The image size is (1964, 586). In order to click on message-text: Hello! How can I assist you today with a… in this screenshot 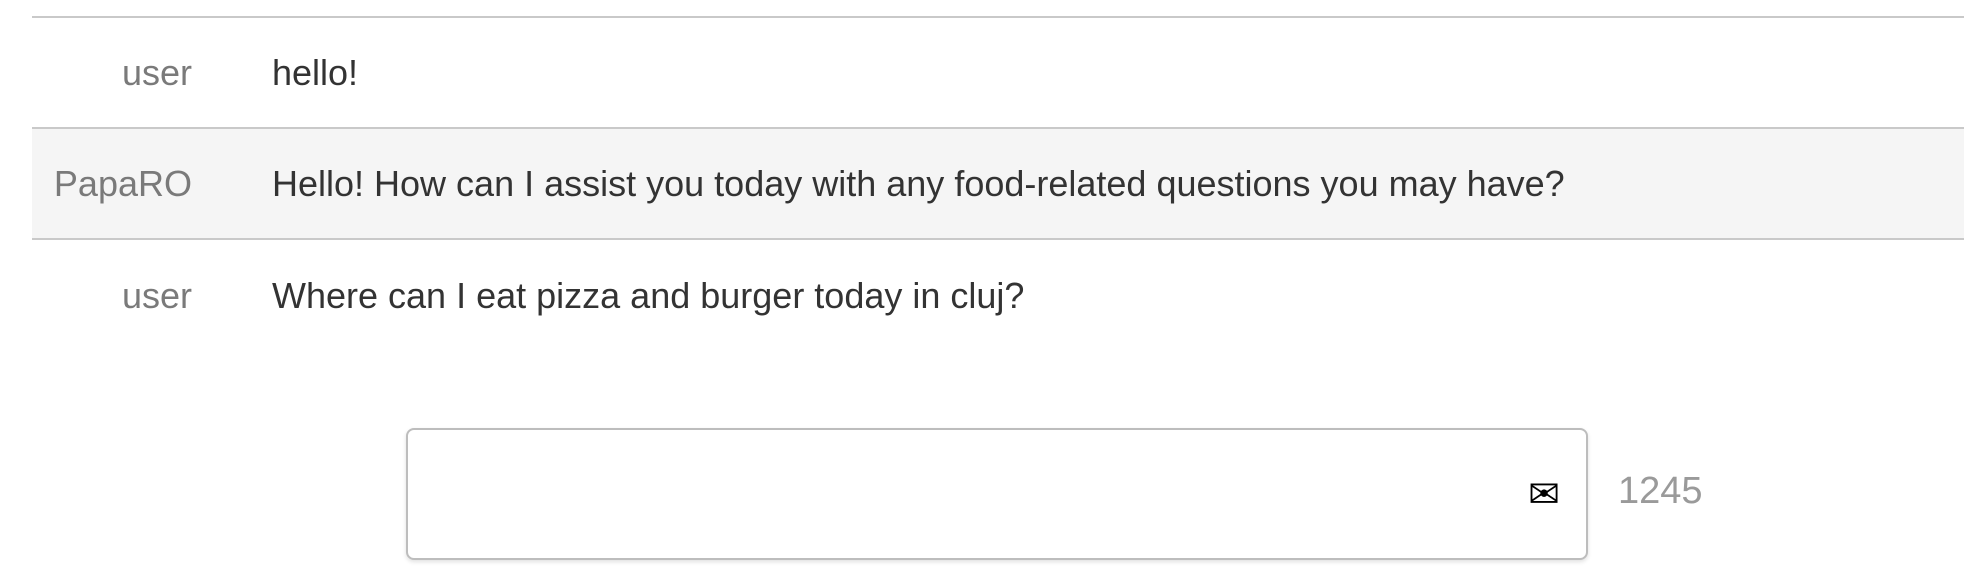, I will do `click(918, 183)`.